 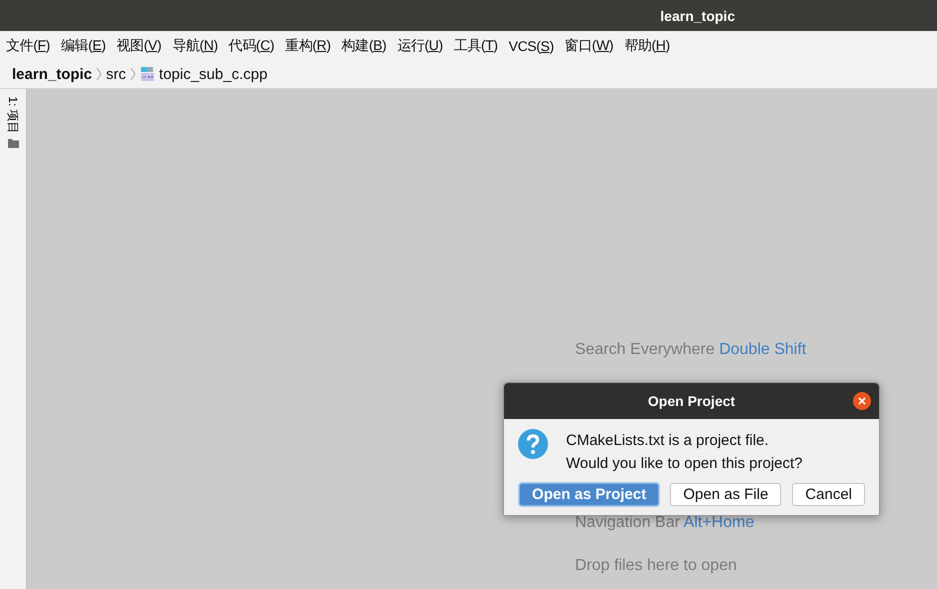 I want to click on dialog-message: CMakeLists.txt is a project file., so click(x=668, y=441).